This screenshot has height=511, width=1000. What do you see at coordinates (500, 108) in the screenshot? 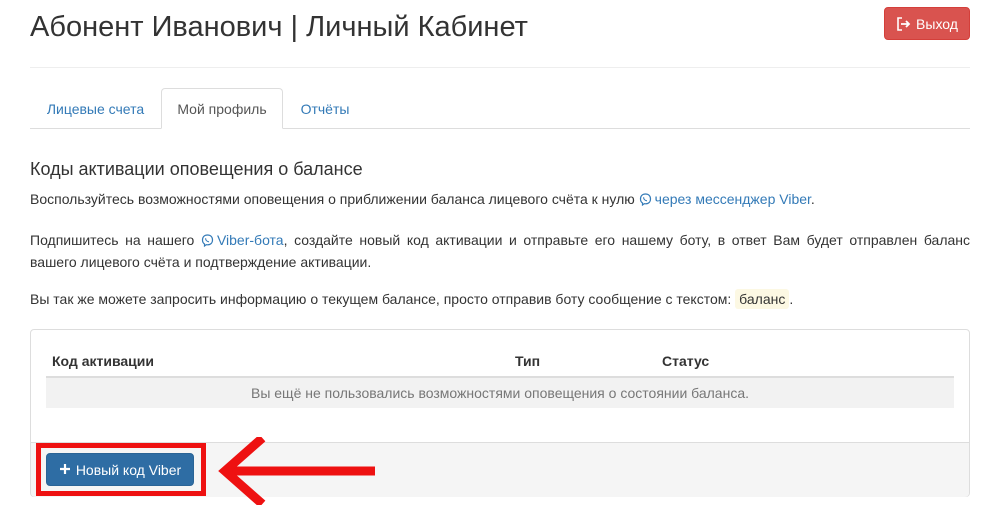
I see `profile-tabs: Лицевые счета Мой профиль Отчёты` at bounding box center [500, 108].